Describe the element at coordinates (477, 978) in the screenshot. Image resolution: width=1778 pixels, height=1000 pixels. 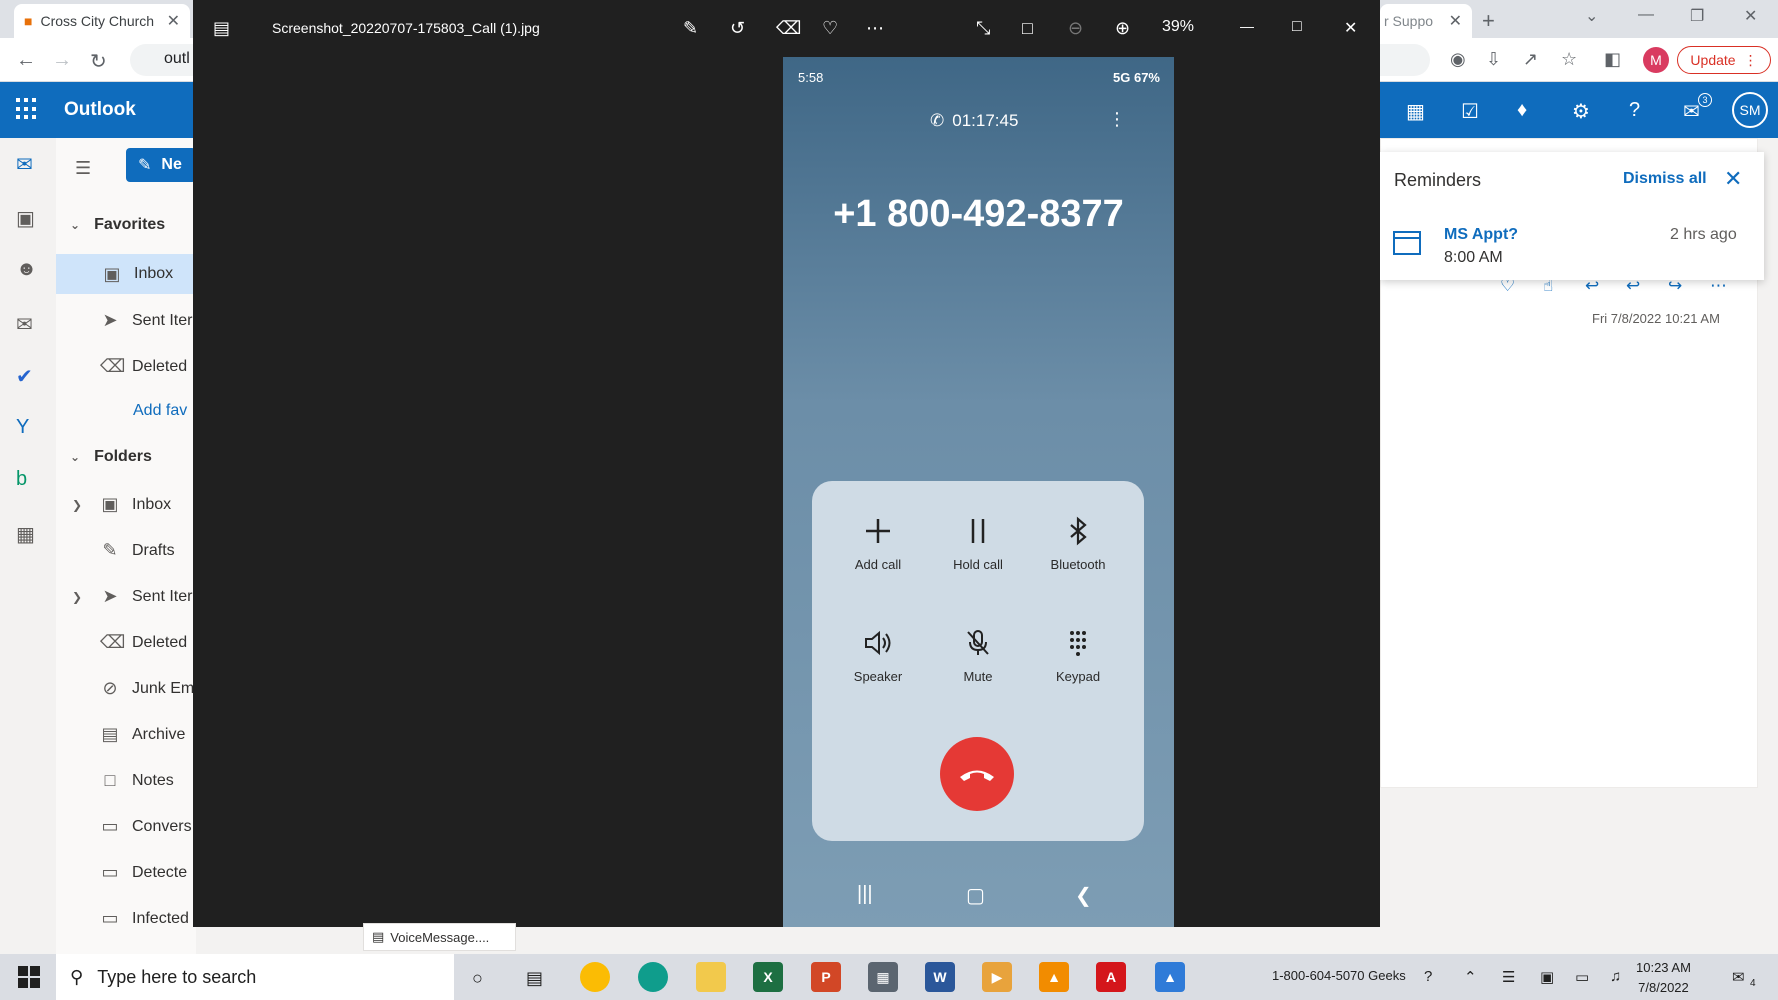
I see `cortana-icon: ○` at that location.